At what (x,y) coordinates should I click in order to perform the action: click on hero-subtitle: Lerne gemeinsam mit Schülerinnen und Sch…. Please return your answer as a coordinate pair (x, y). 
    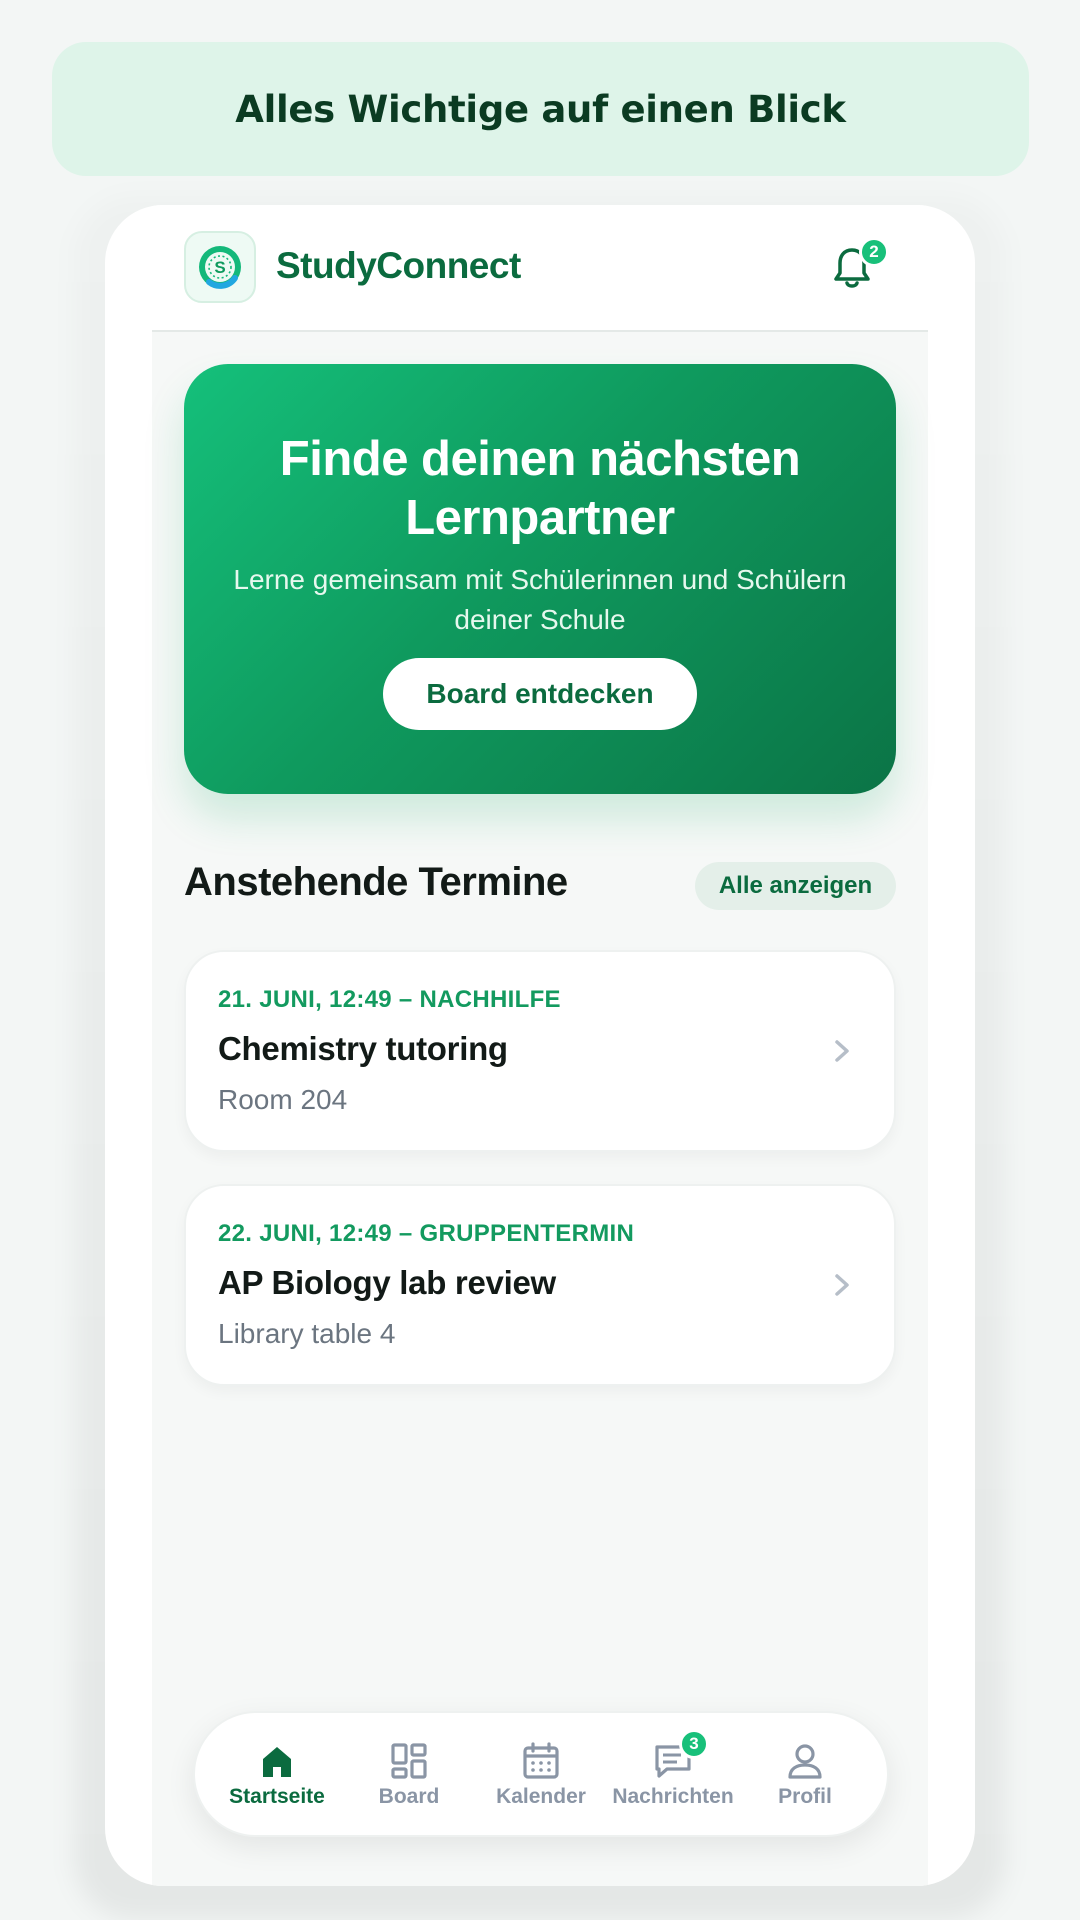
    Looking at the image, I should click on (540, 599).